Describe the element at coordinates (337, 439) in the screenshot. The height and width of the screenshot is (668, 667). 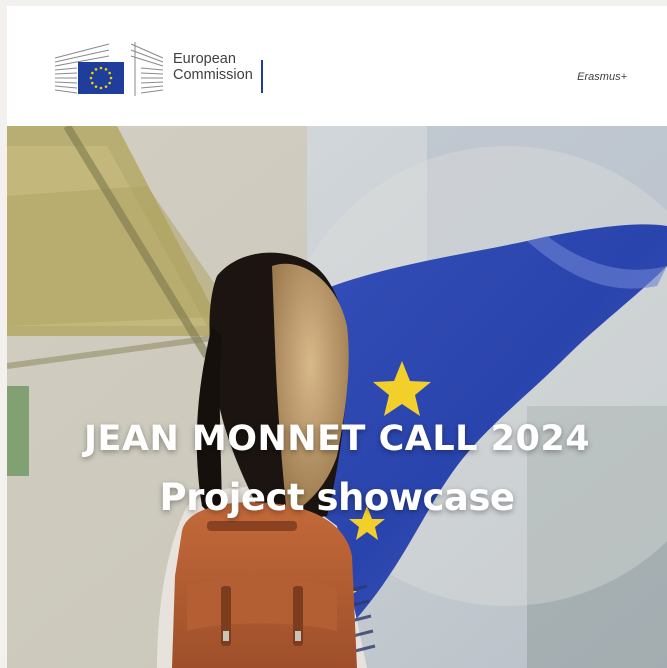
I see `hero-title: JEAN MONNET CALL 2024` at that location.